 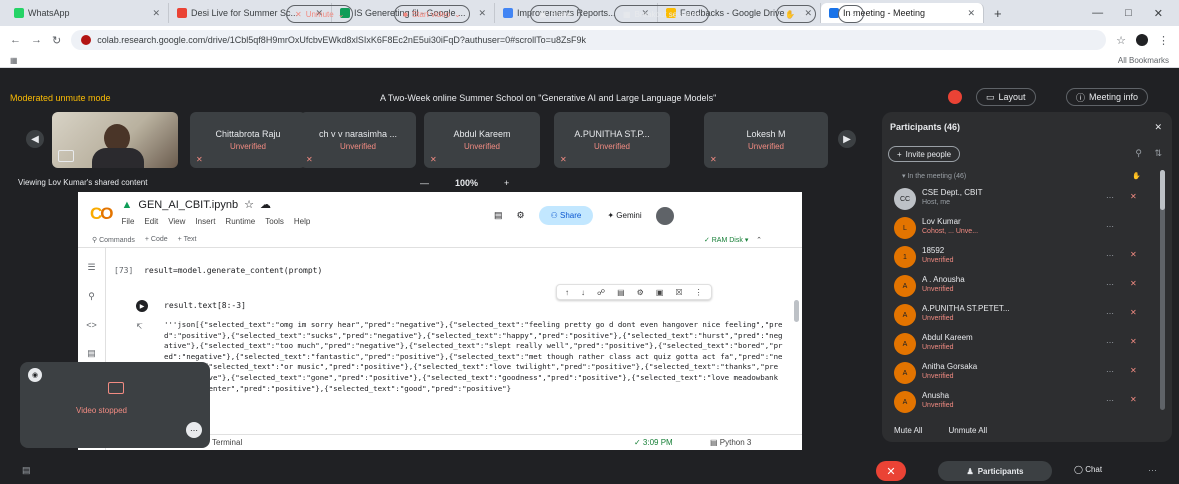 What do you see at coordinates (86, 40) in the screenshot?
I see `site-info-icon` at bounding box center [86, 40].